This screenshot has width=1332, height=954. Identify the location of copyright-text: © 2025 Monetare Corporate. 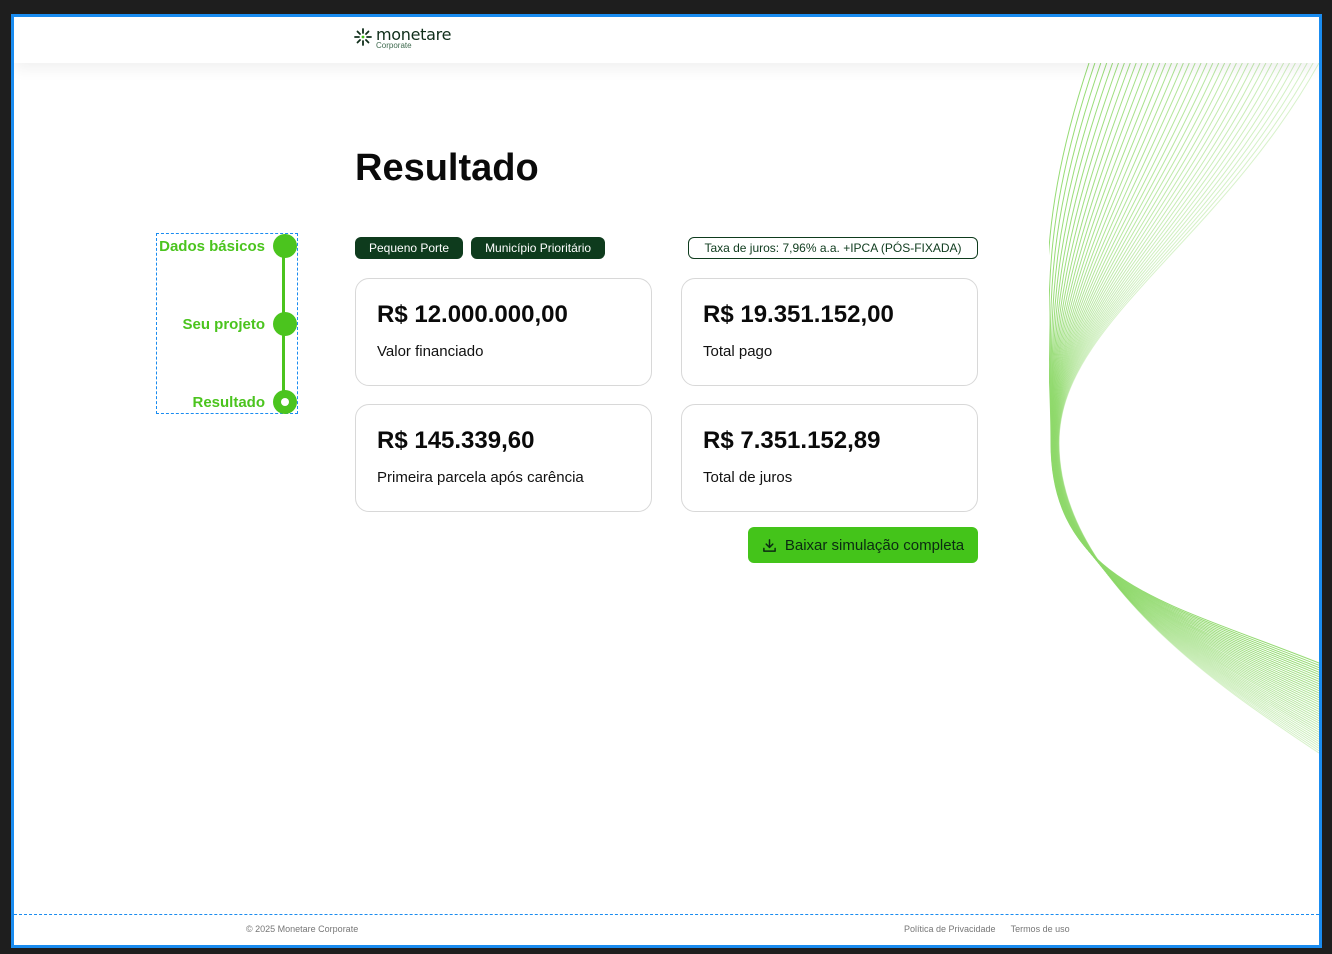
(302, 929).